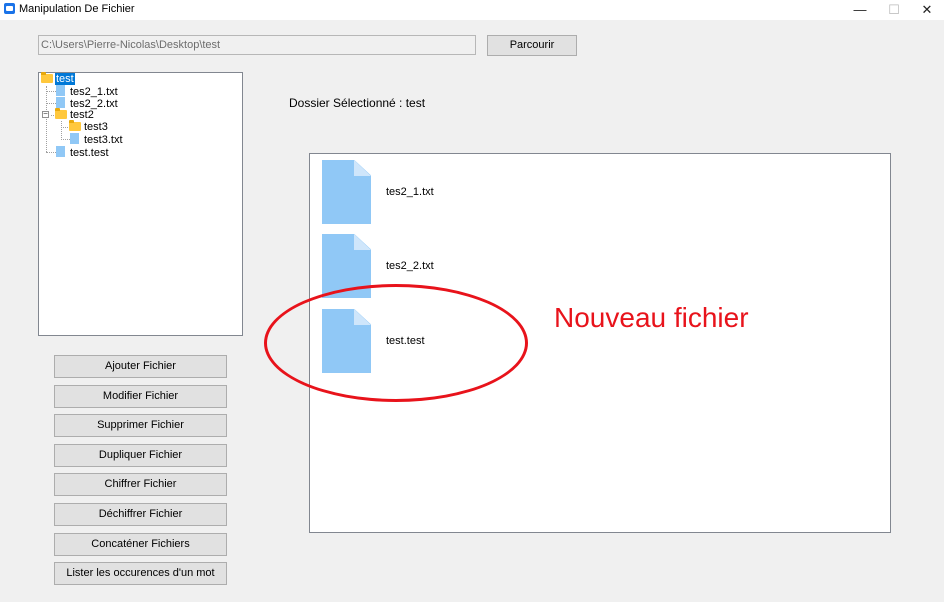  I want to click on tree-item: test3, so click(89, 126).